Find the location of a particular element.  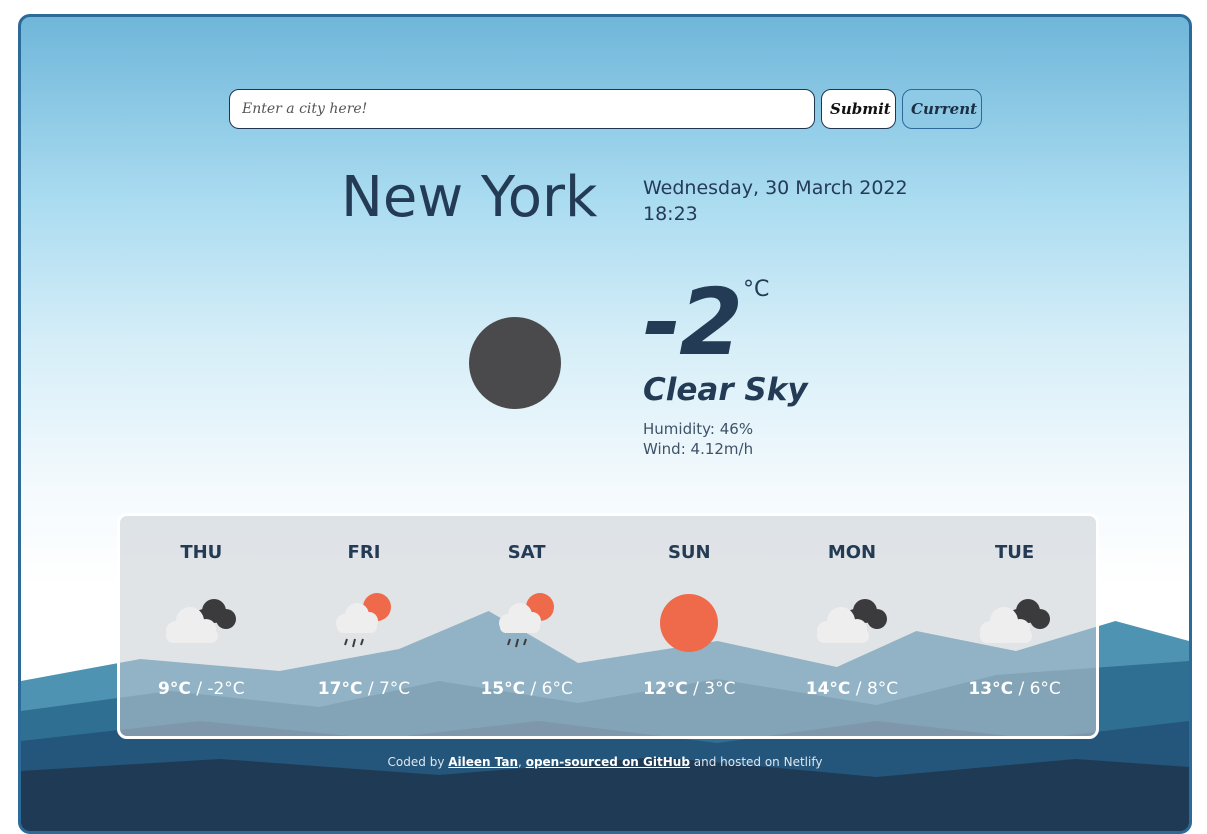

forecast-day-name: TUE is located at coordinates (1015, 552).